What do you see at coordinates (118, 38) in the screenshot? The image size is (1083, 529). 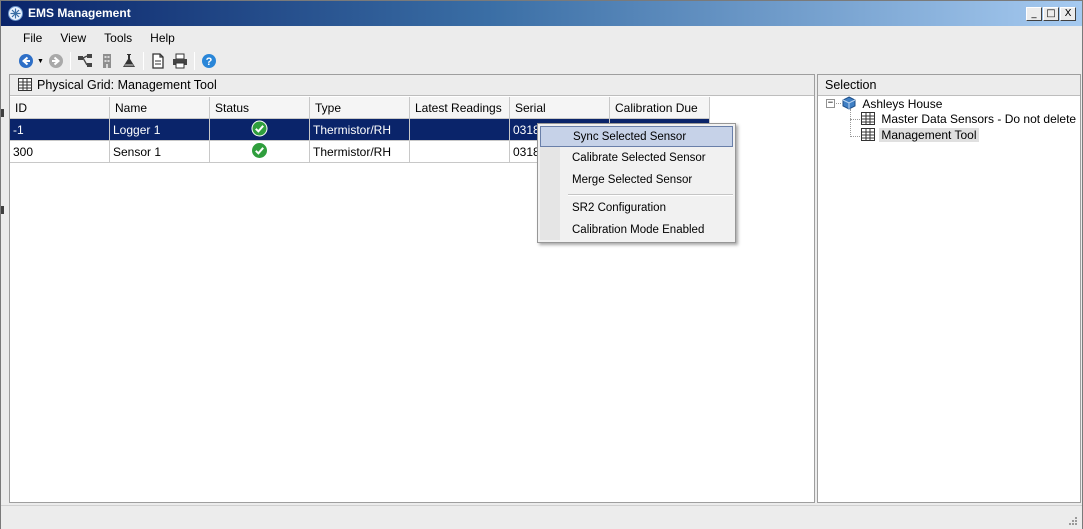 I see `menu-tools: Tools` at bounding box center [118, 38].